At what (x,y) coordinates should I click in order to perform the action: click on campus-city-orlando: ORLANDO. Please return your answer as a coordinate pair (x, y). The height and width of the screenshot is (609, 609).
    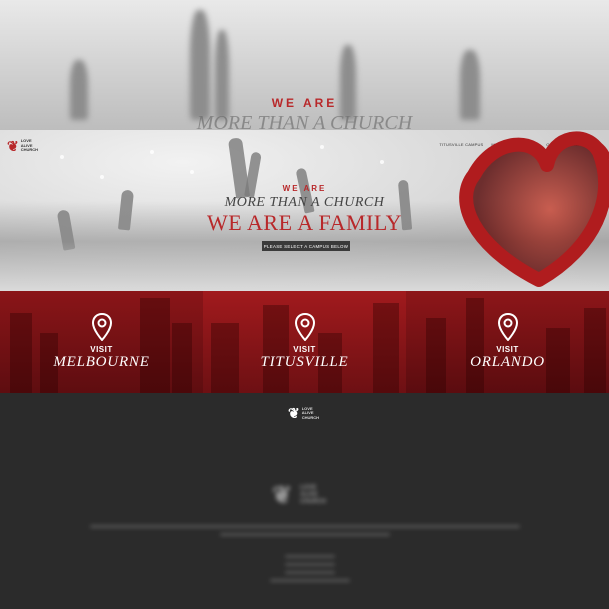
    Looking at the image, I should click on (507, 362).